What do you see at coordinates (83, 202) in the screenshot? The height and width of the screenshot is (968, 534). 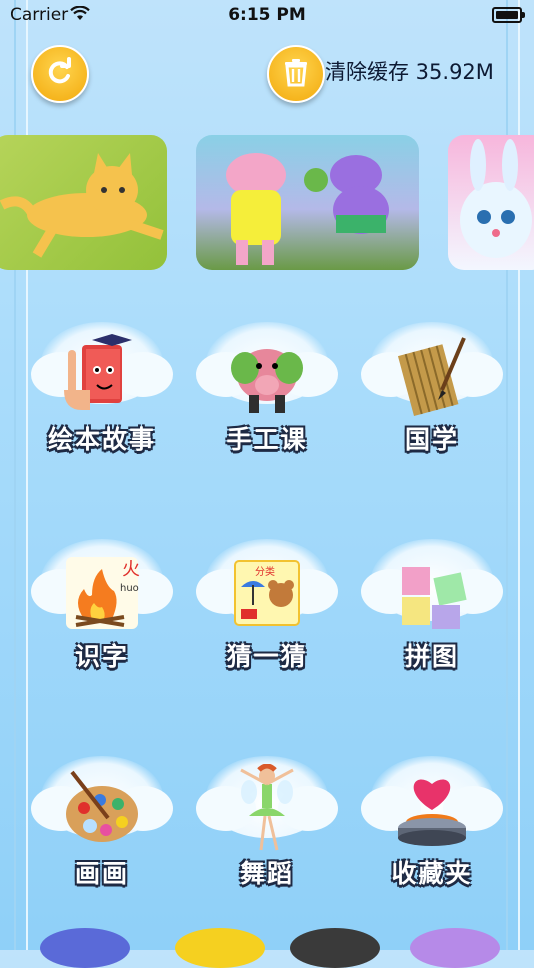 I see `banner-cat` at bounding box center [83, 202].